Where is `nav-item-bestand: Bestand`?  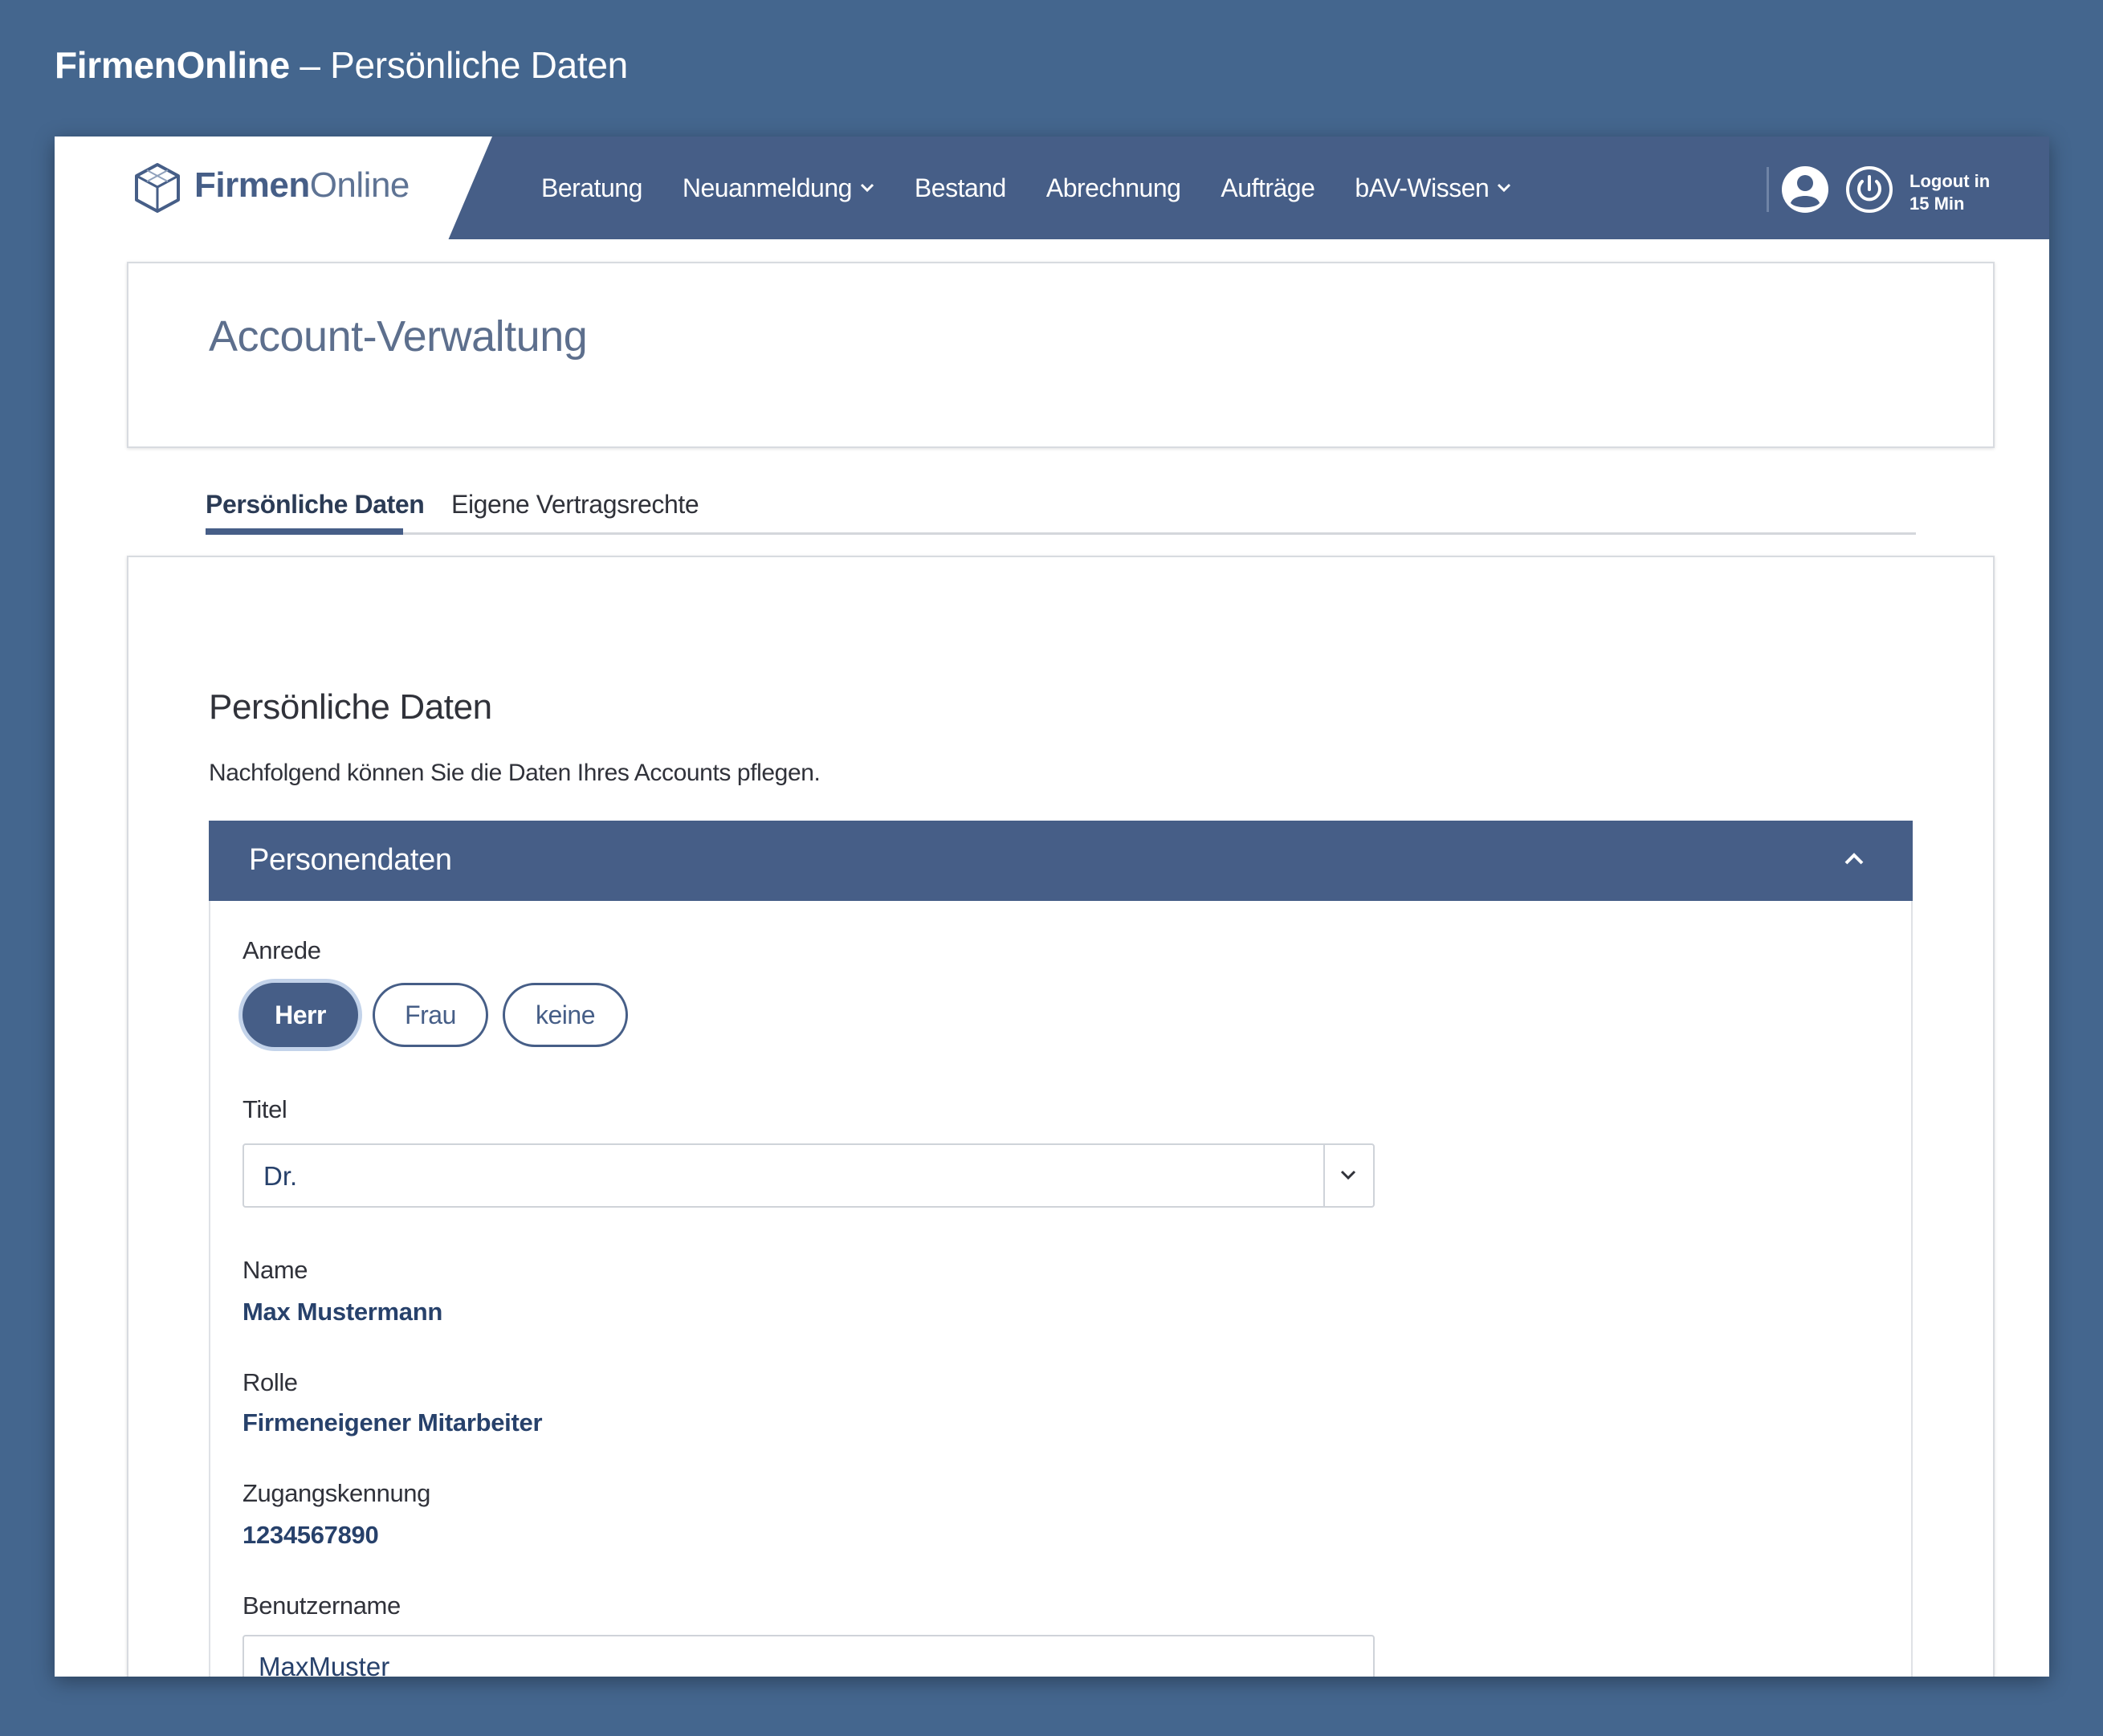
nav-item-bestand: Bestand is located at coordinates (960, 188).